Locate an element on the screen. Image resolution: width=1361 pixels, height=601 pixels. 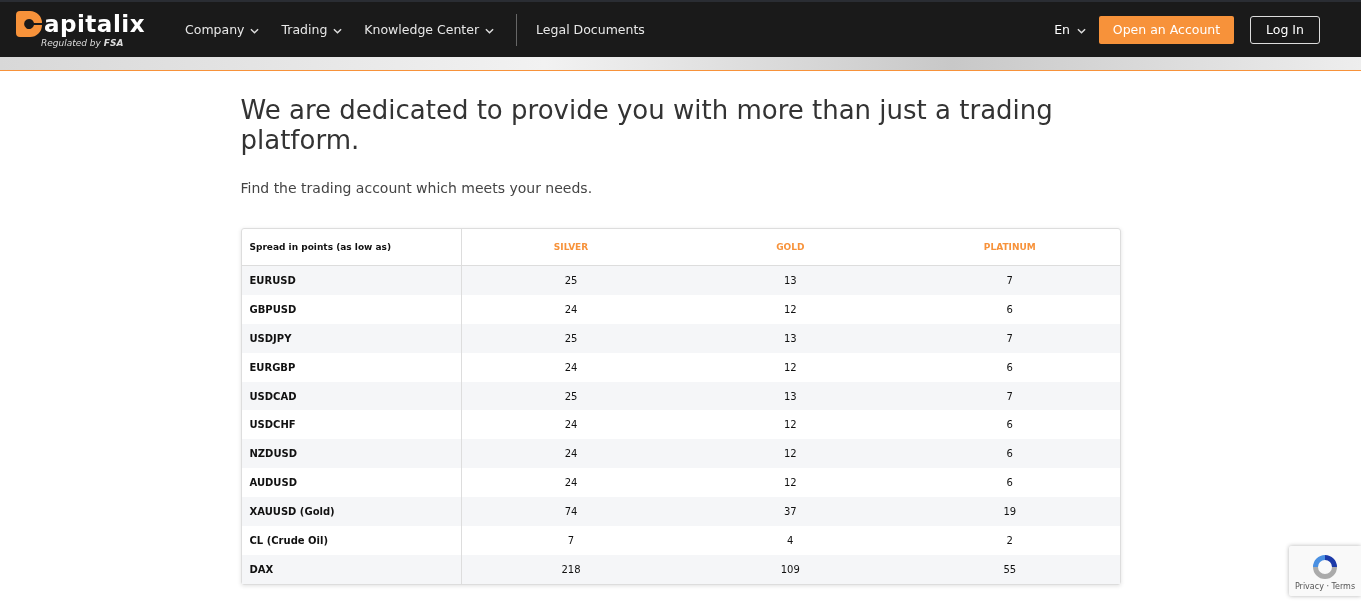
tier-header: SILVER is located at coordinates (571, 247).